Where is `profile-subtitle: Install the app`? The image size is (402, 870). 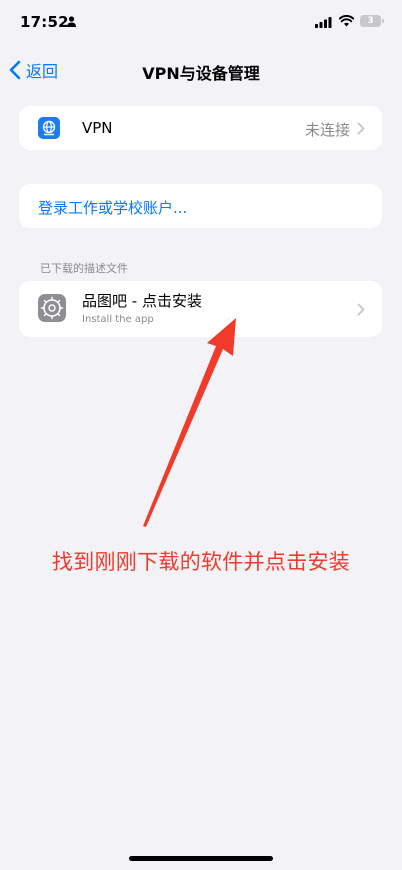
profile-subtitle: Install the app is located at coordinates (118, 319).